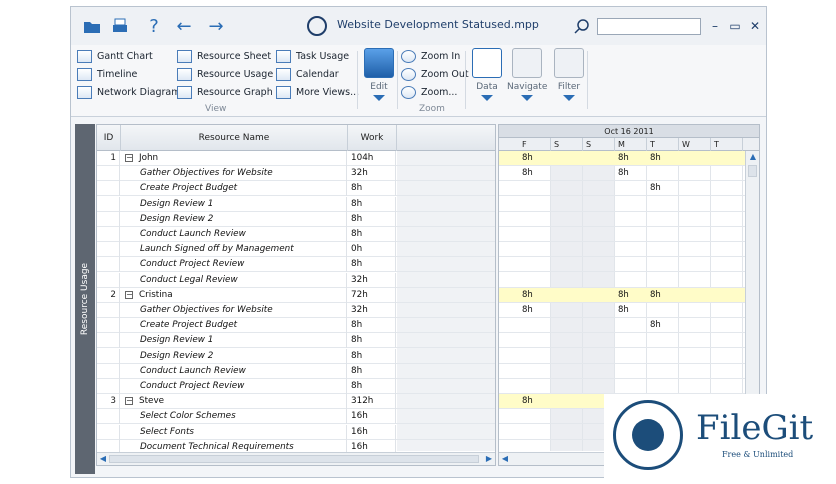 The image size is (836, 484). Describe the element at coordinates (753, 157) in the screenshot. I see `scroll-up-icon: ▲` at that location.